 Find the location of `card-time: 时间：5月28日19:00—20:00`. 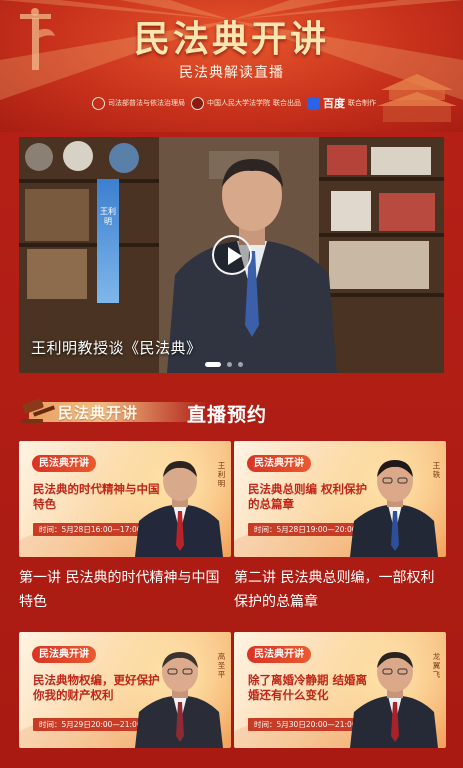

card-time: 时间：5月28日19:00—20:00 is located at coordinates (305, 529).